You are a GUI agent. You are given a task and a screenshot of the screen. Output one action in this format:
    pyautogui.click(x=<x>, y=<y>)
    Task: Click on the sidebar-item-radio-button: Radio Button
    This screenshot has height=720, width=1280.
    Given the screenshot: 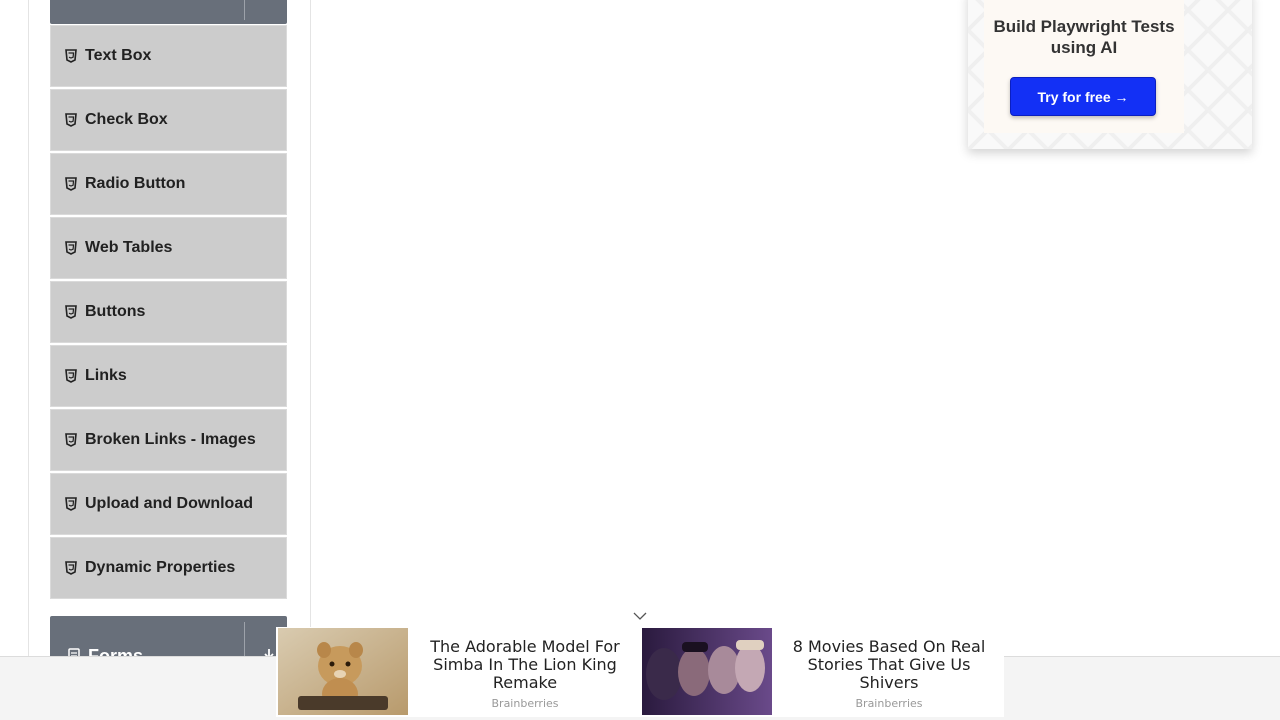 What is the action you would take?
    pyautogui.click(x=168, y=184)
    